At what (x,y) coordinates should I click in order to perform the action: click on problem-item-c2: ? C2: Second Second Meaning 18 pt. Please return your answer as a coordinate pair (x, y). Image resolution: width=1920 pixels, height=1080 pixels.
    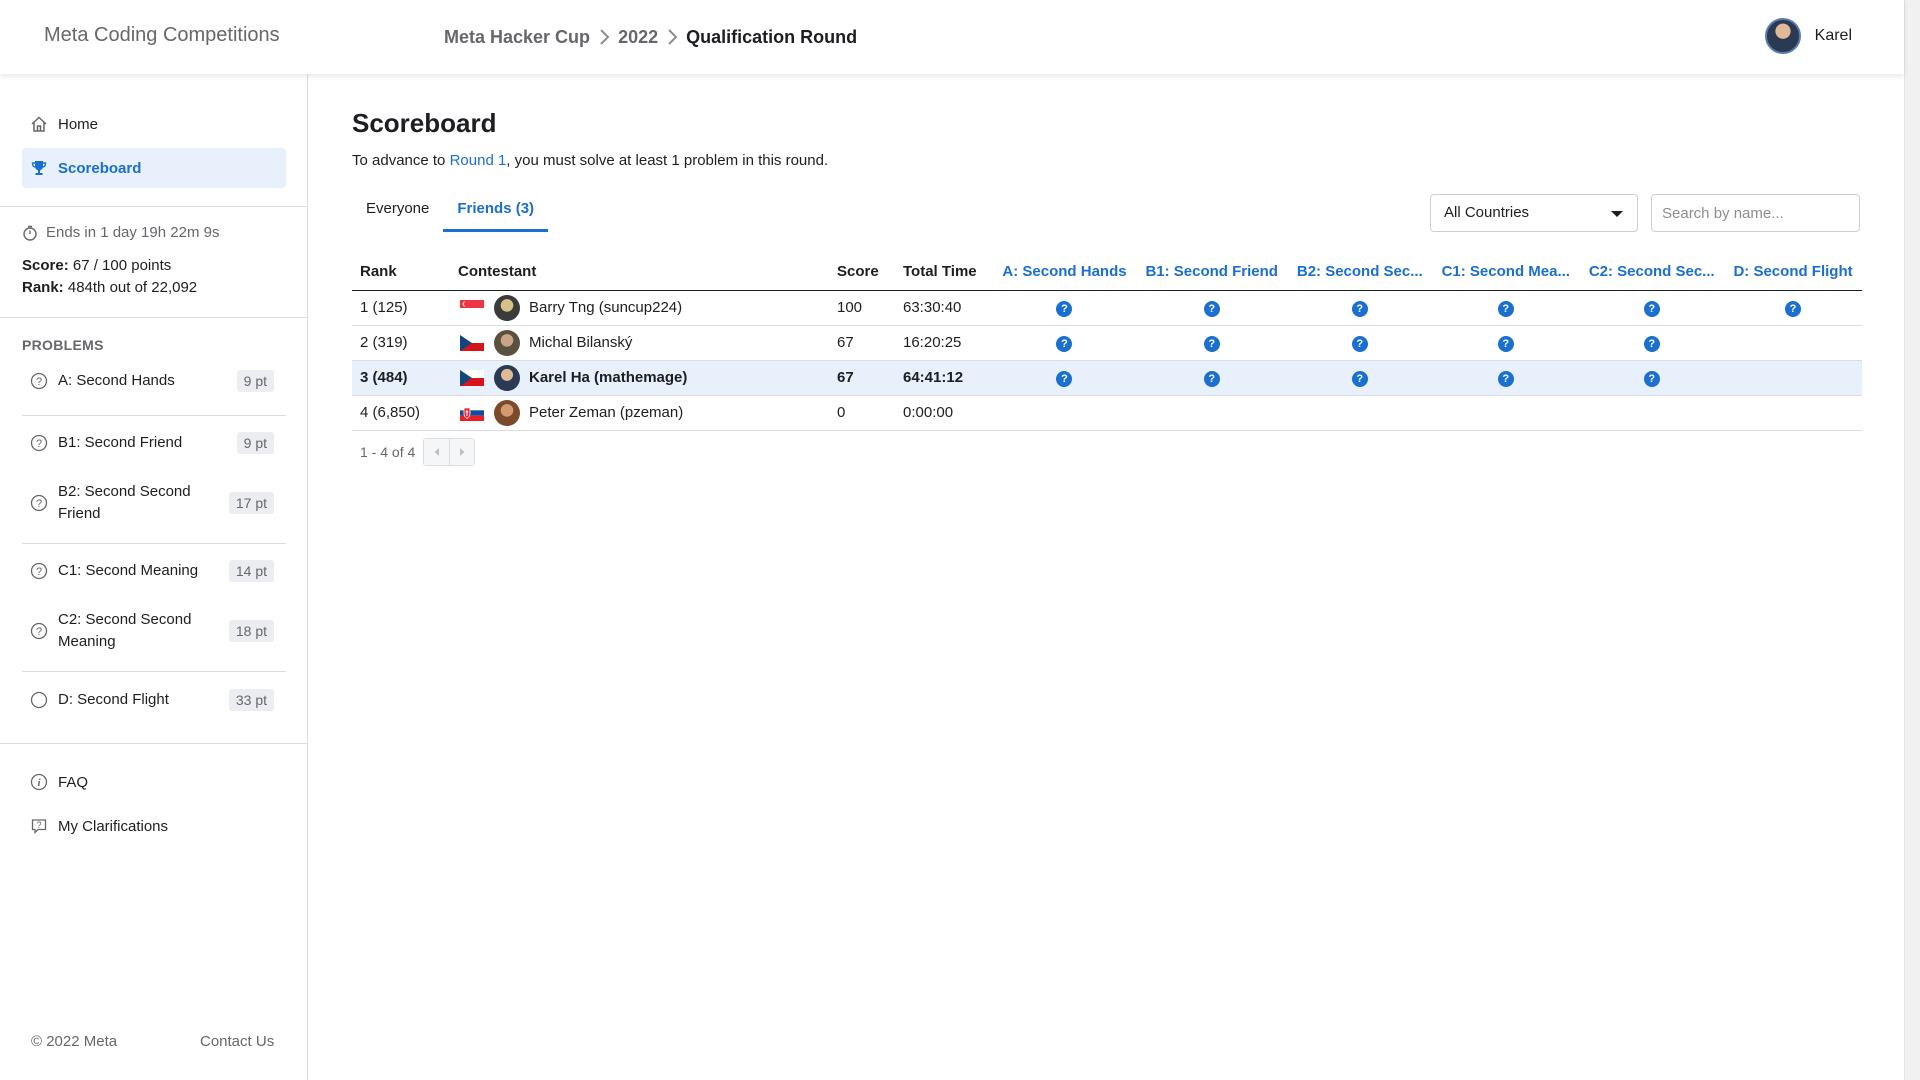
    Looking at the image, I should click on (151, 631).